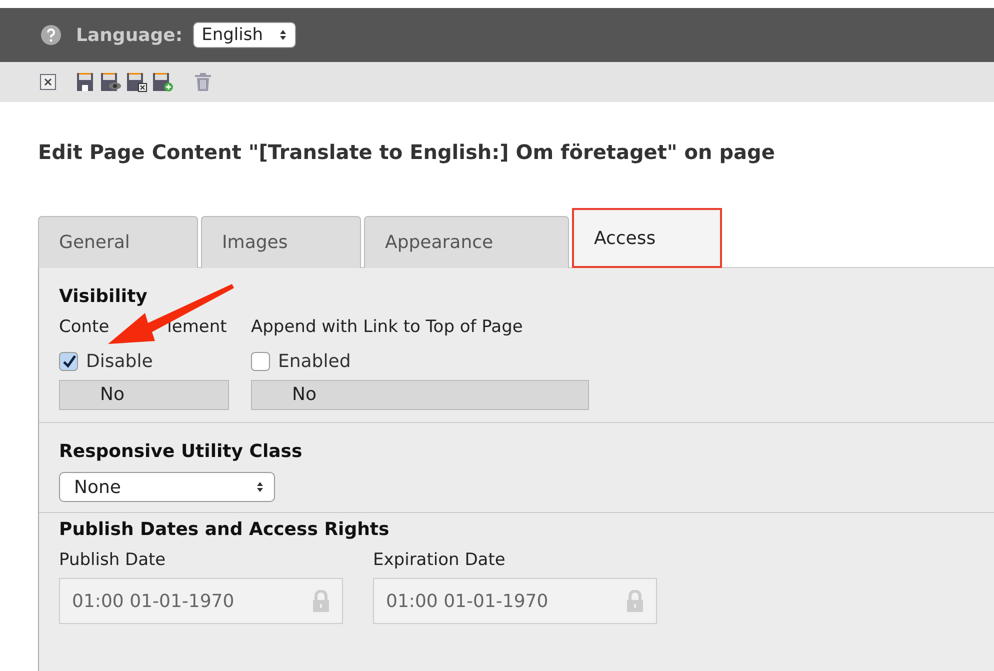 The image size is (994, 671). What do you see at coordinates (137, 82) in the screenshot?
I see `save-close-icon` at bounding box center [137, 82].